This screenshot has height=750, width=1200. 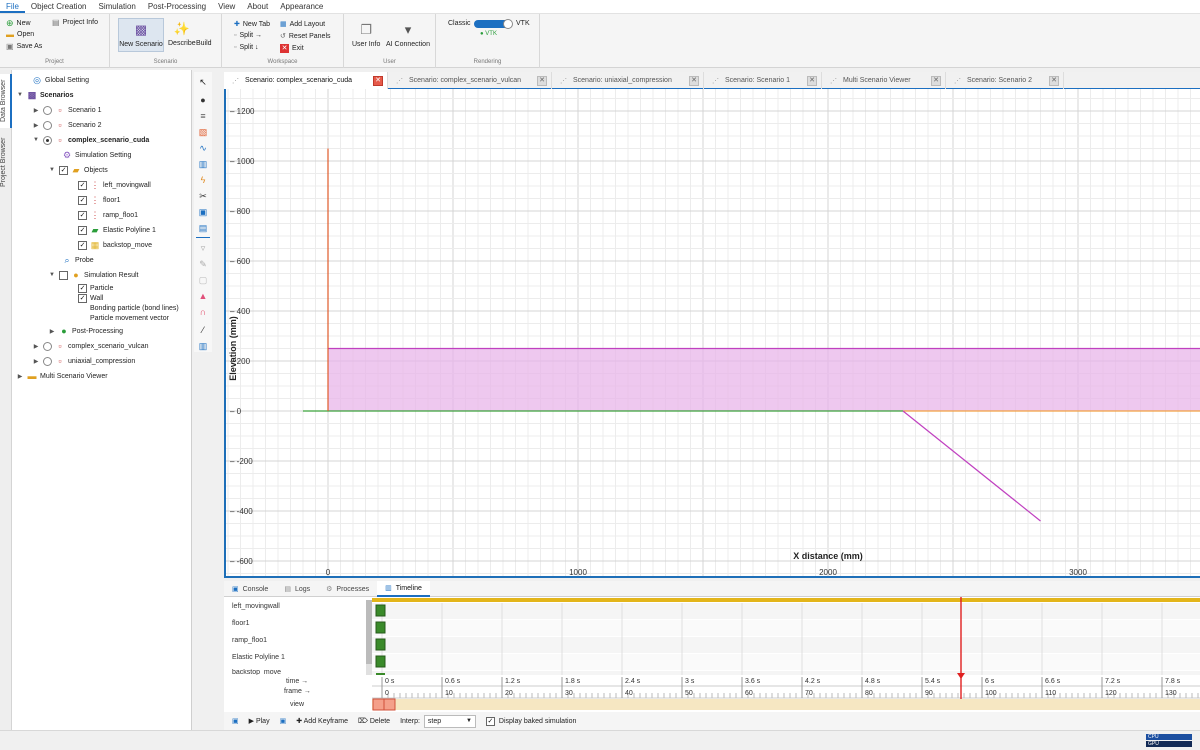 I want to click on pointer-tool-icon: ↖, so click(x=203, y=82).